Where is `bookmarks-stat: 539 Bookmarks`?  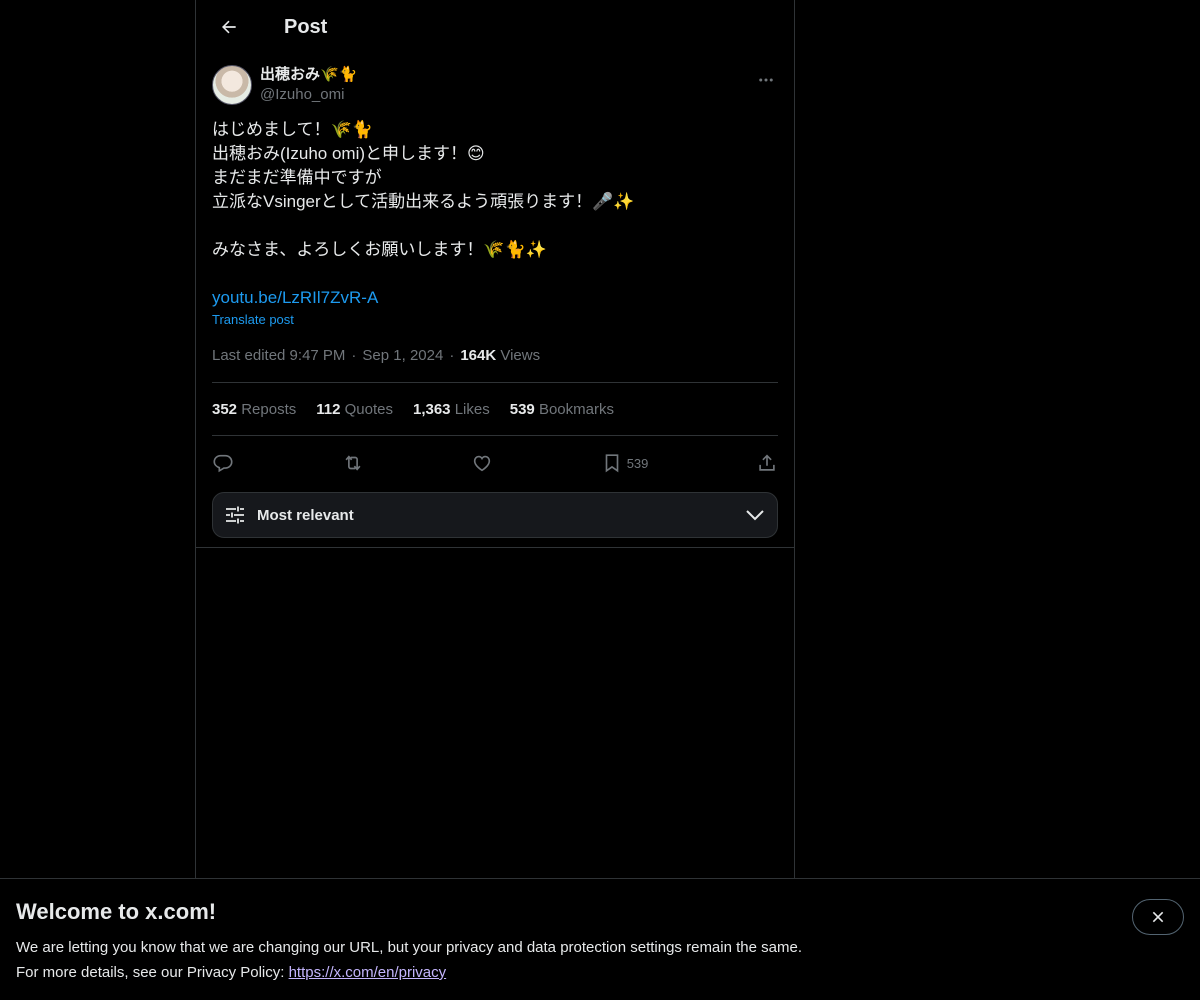 bookmarks-stat: 539 Bookmarks is located at coordinates (562, 409).